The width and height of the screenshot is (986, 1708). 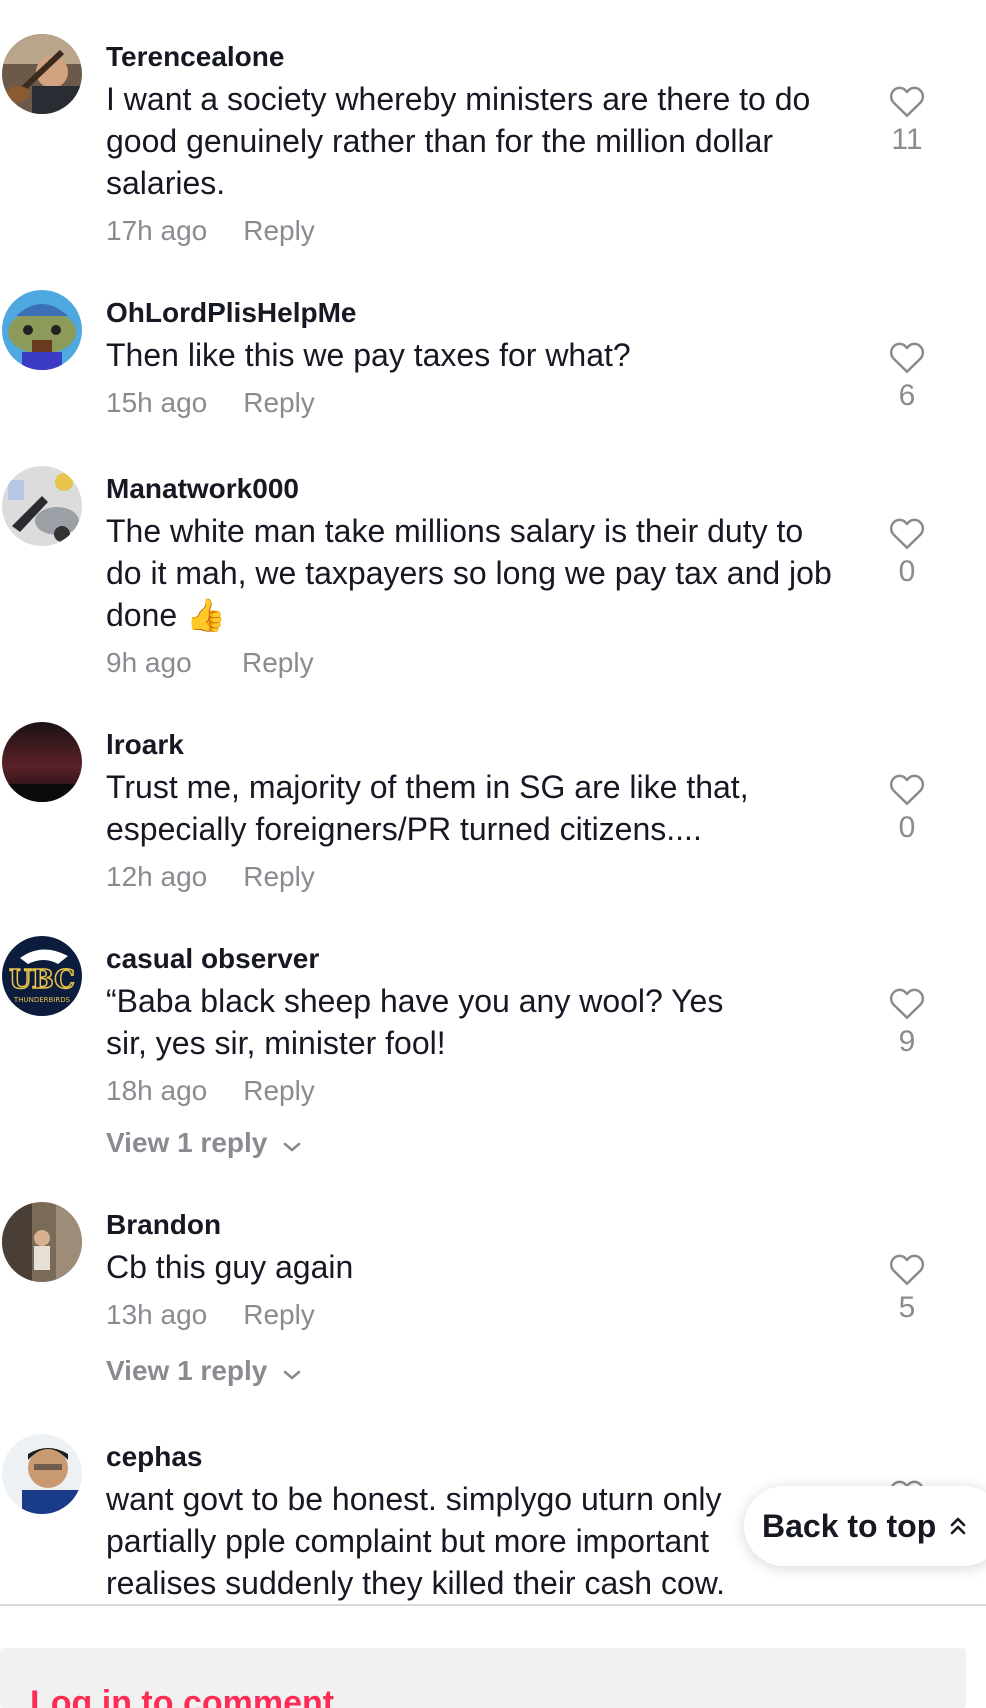 I want to click on login-to-comment-label: Log in to comment, so click(x=182, y=1696).